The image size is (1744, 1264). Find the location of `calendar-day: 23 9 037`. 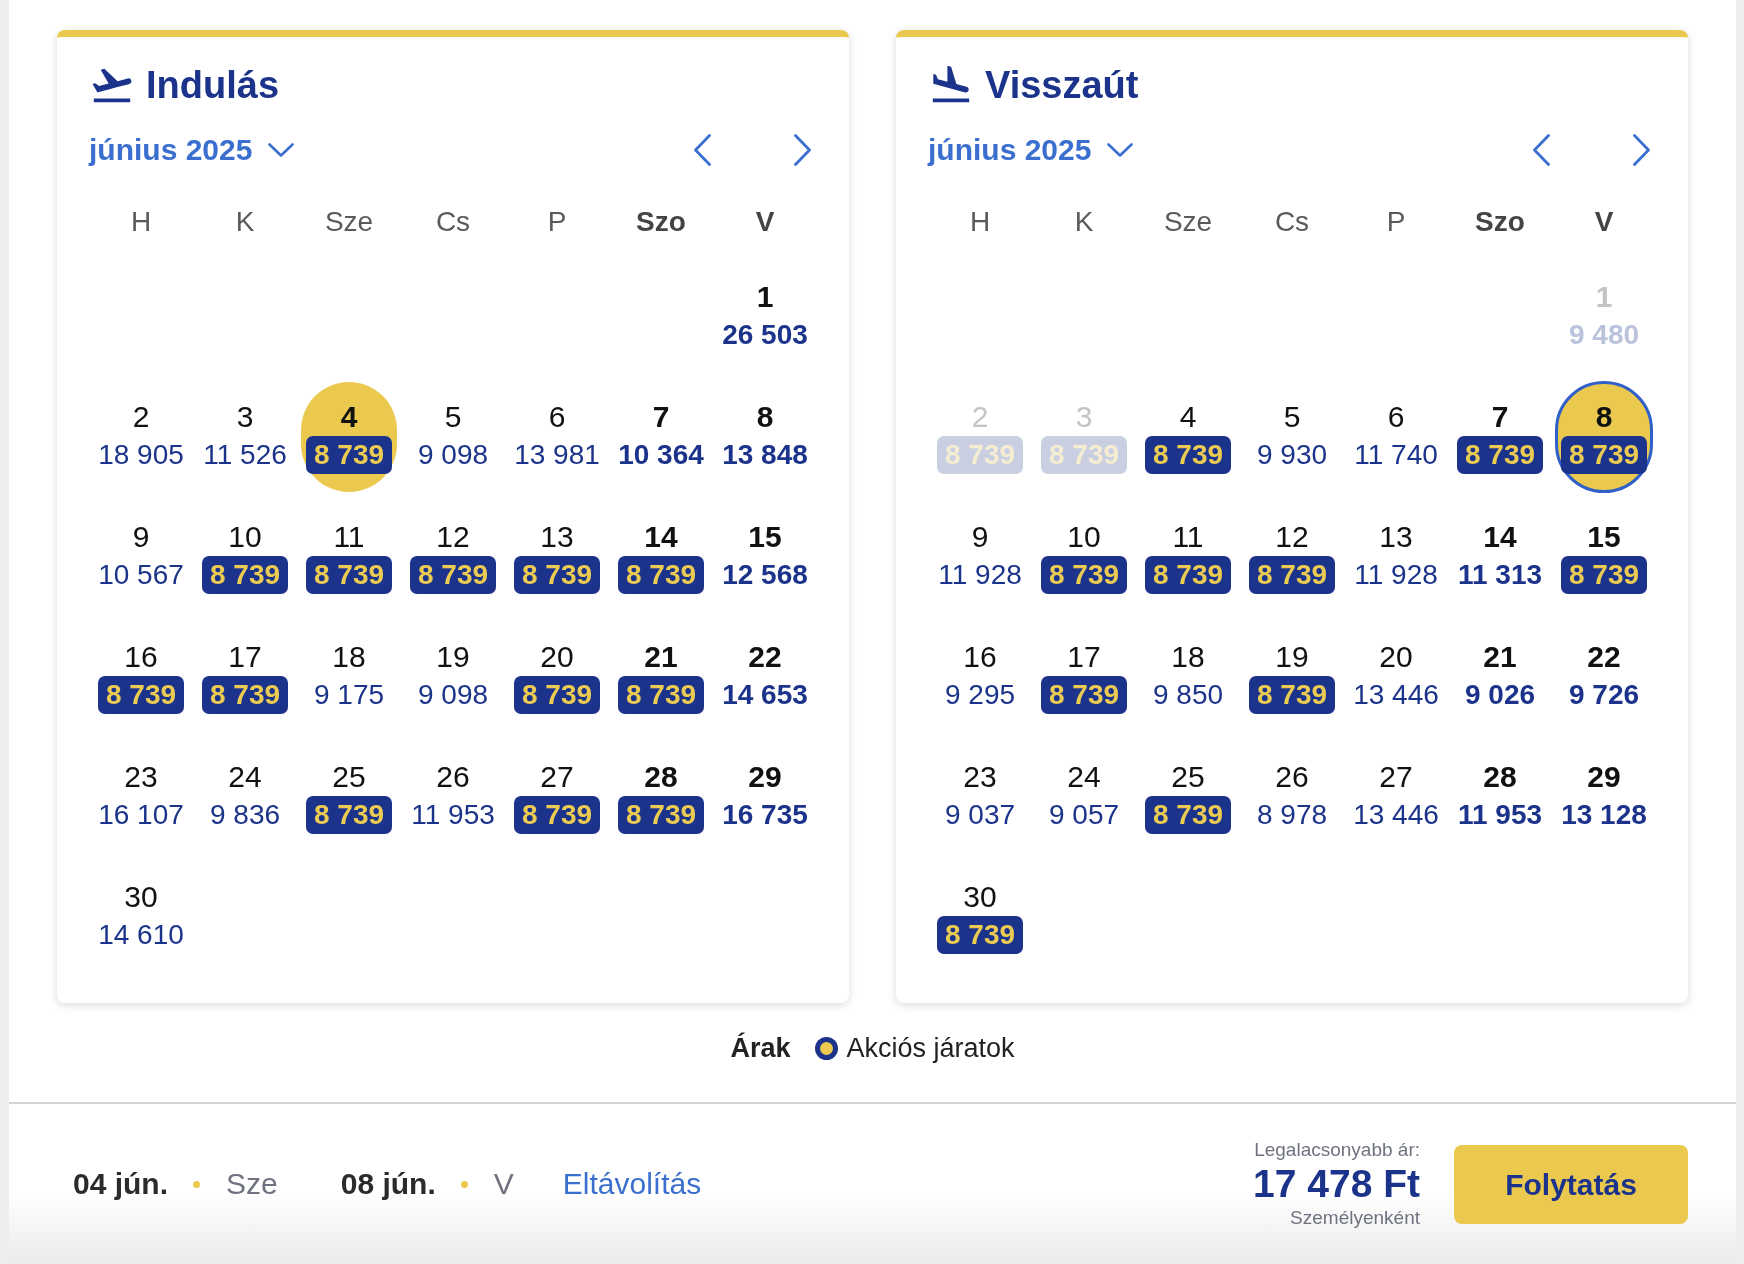

calendar-day: 23 9 037 is located at coordinates (980, 797).